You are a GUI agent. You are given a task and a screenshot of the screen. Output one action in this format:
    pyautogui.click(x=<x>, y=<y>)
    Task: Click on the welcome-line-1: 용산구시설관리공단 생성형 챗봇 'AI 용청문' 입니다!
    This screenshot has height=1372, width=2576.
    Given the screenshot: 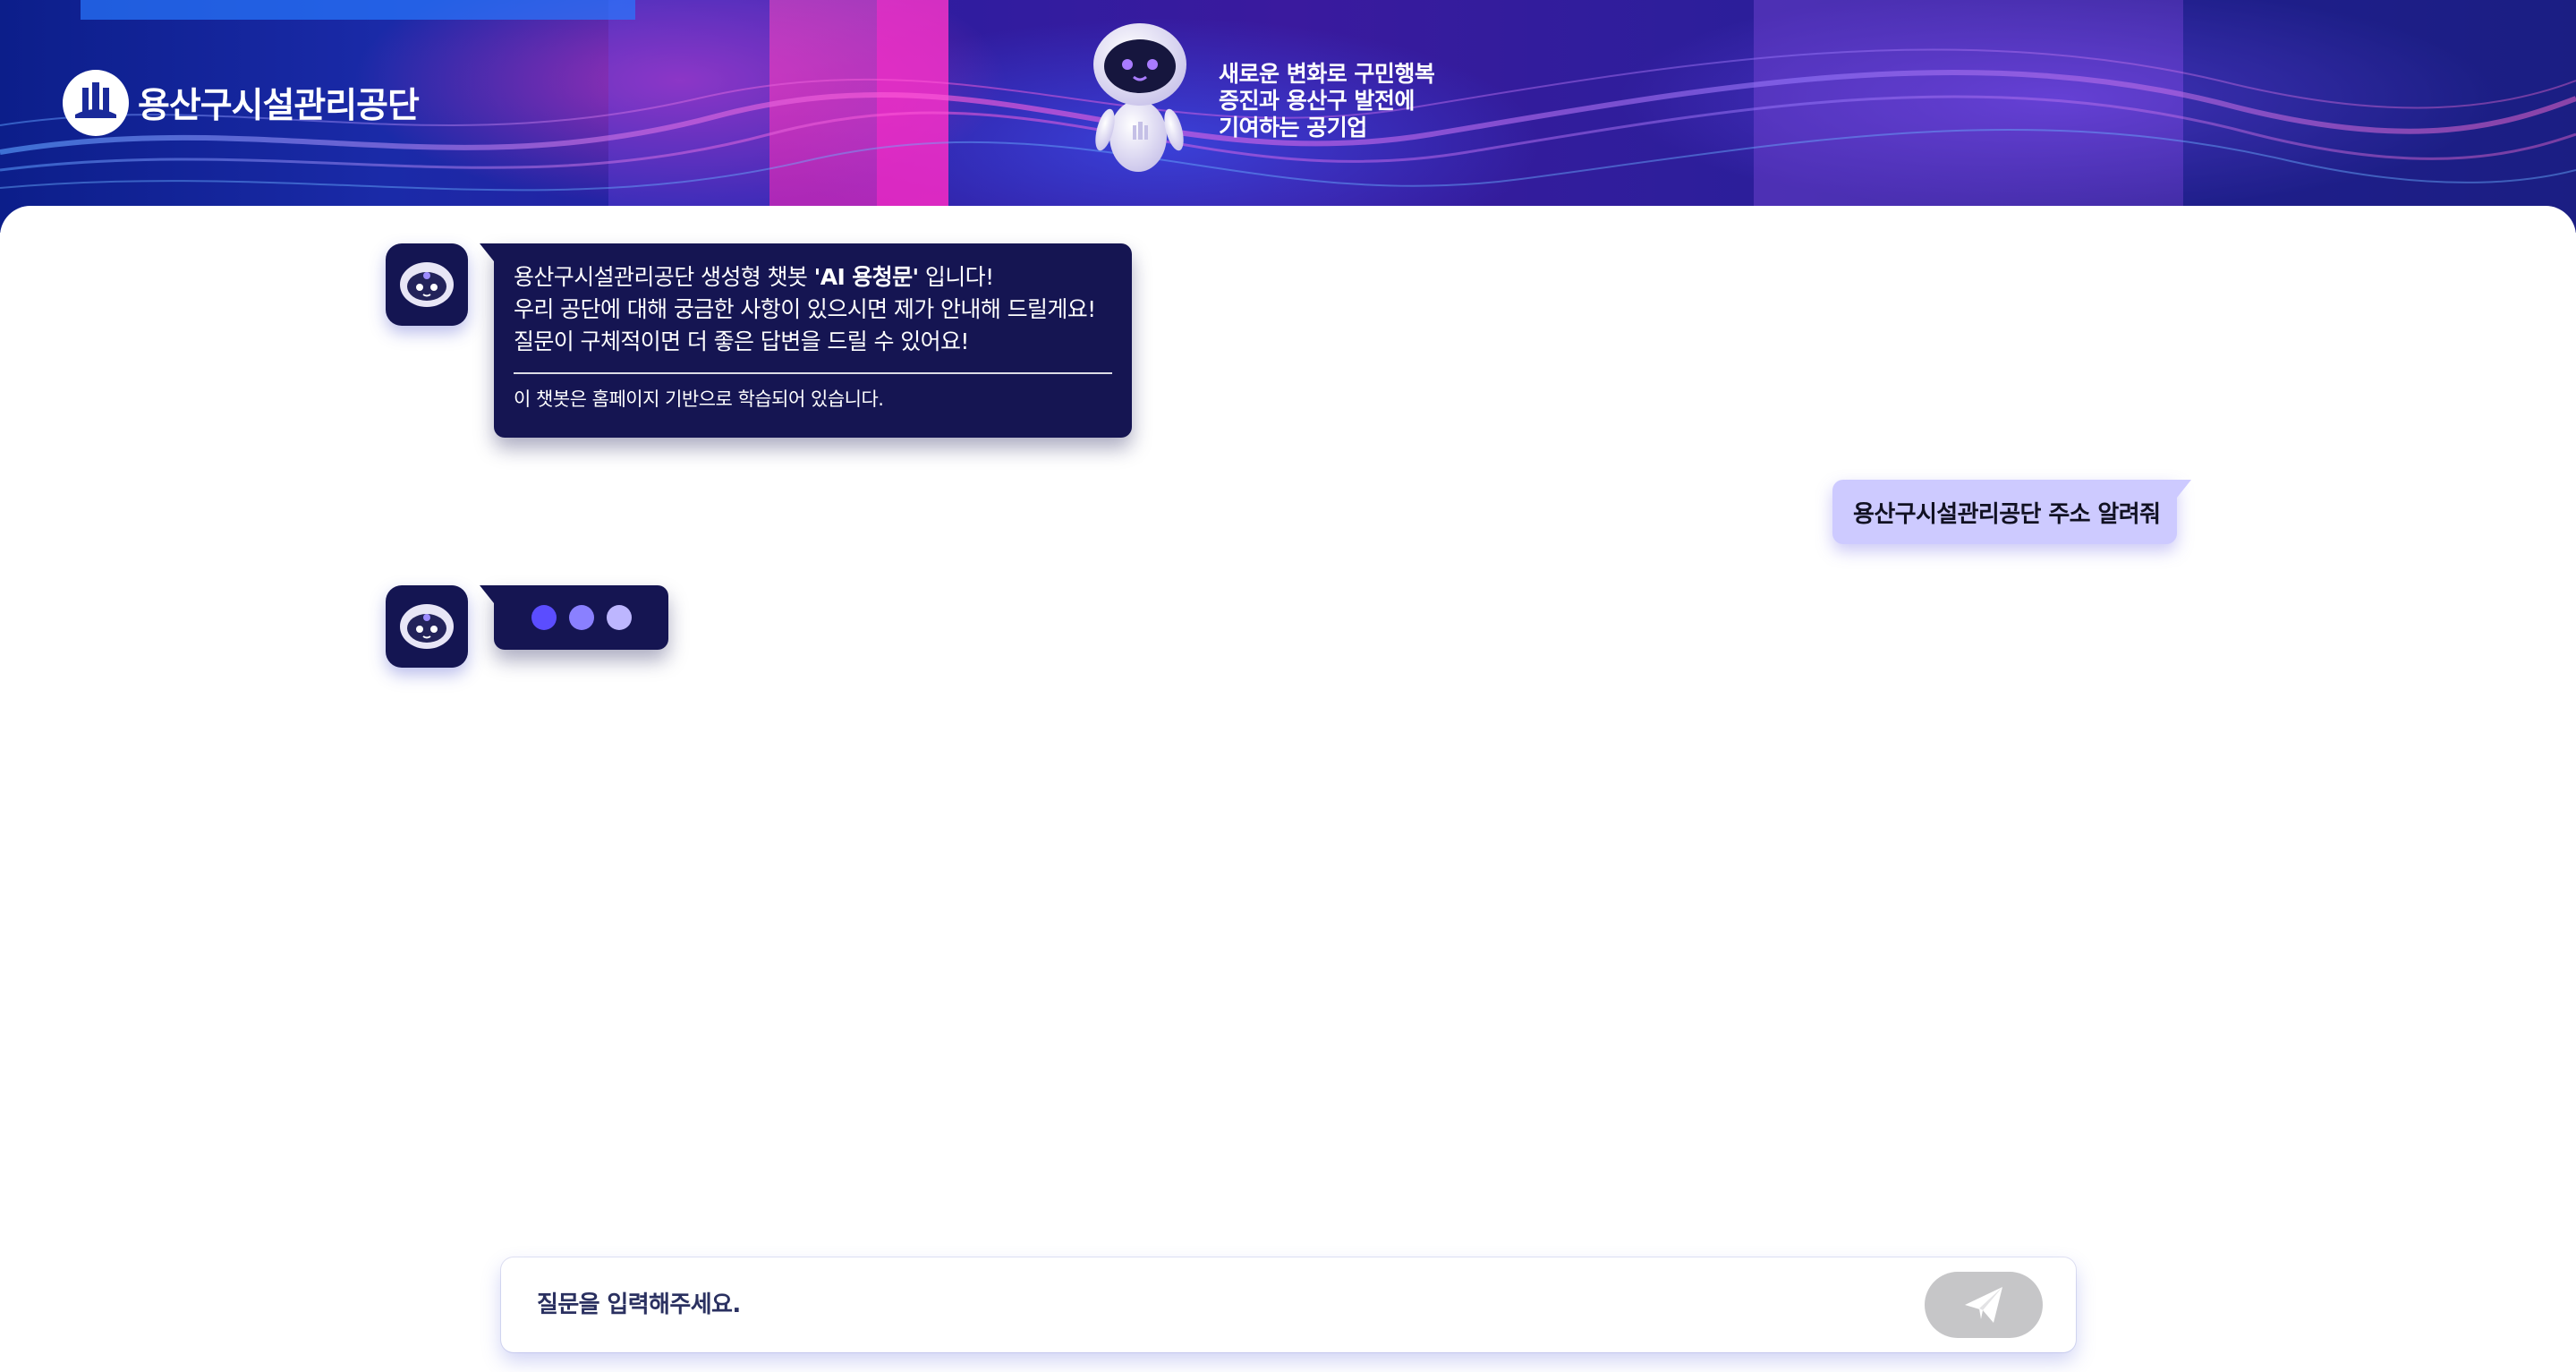 What is the action you would take?
    pyautogui.click(x=754, y=277)
    